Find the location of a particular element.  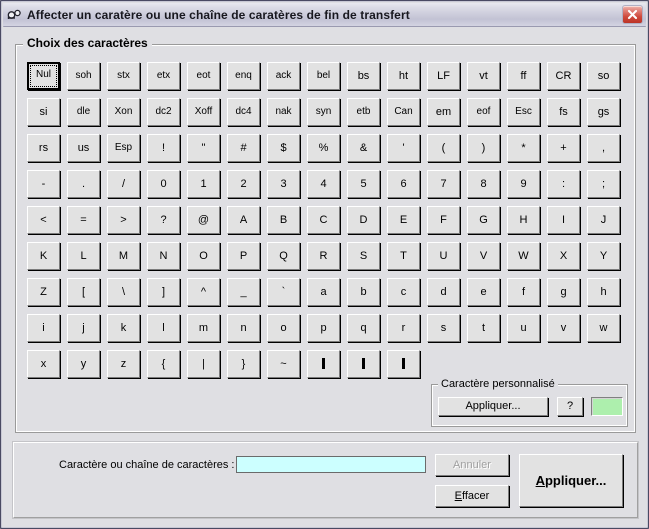

character-key: gs is located at coordinates (603, 112).